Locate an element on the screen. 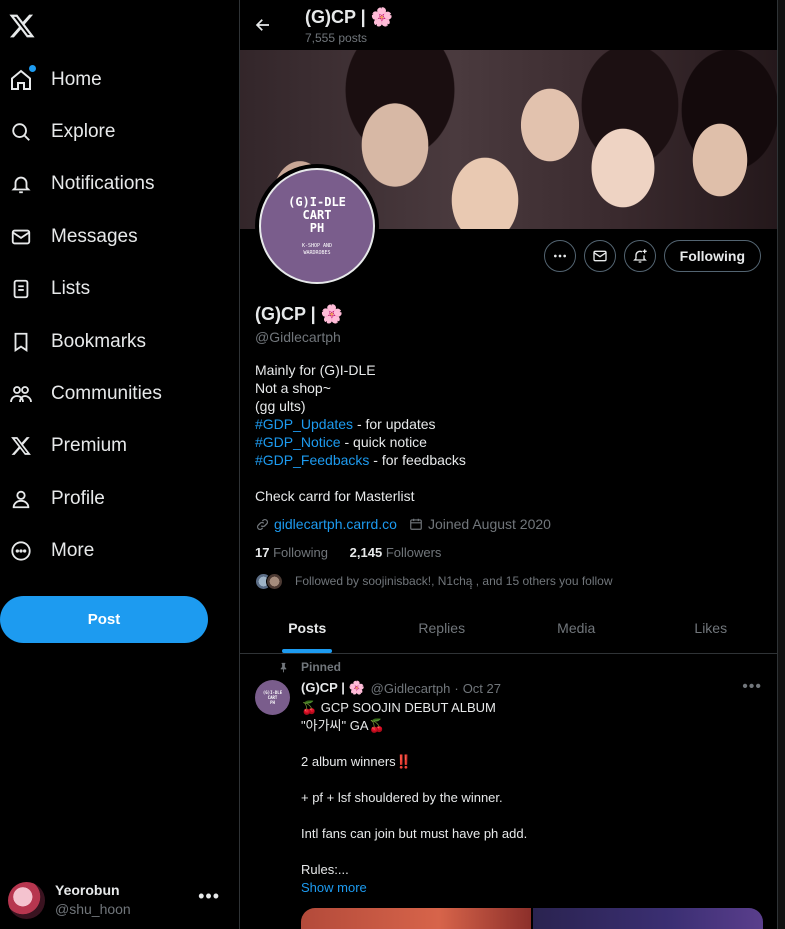 Image resolution: width=785 pixels, height=929 pixels. back-arrow-icon is located at coordinates (264, 26).